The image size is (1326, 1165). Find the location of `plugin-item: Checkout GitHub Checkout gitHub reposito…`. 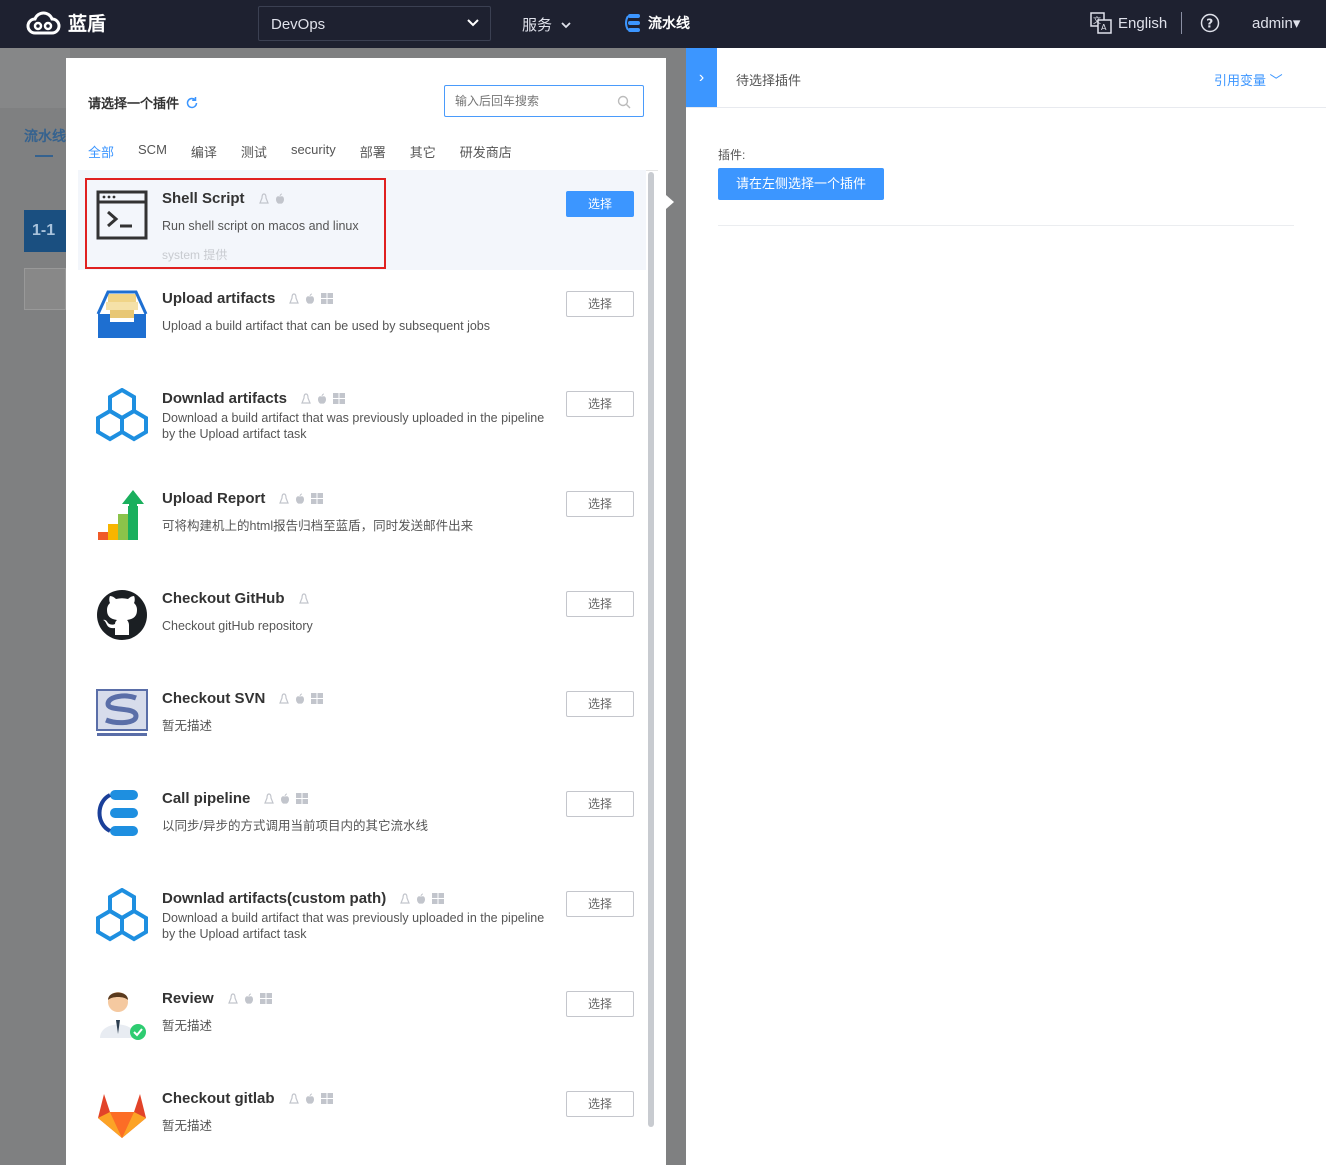

plugin-item: Checkout GitHub Checkout gitHub reposito… is located at coordinates (362, 620).